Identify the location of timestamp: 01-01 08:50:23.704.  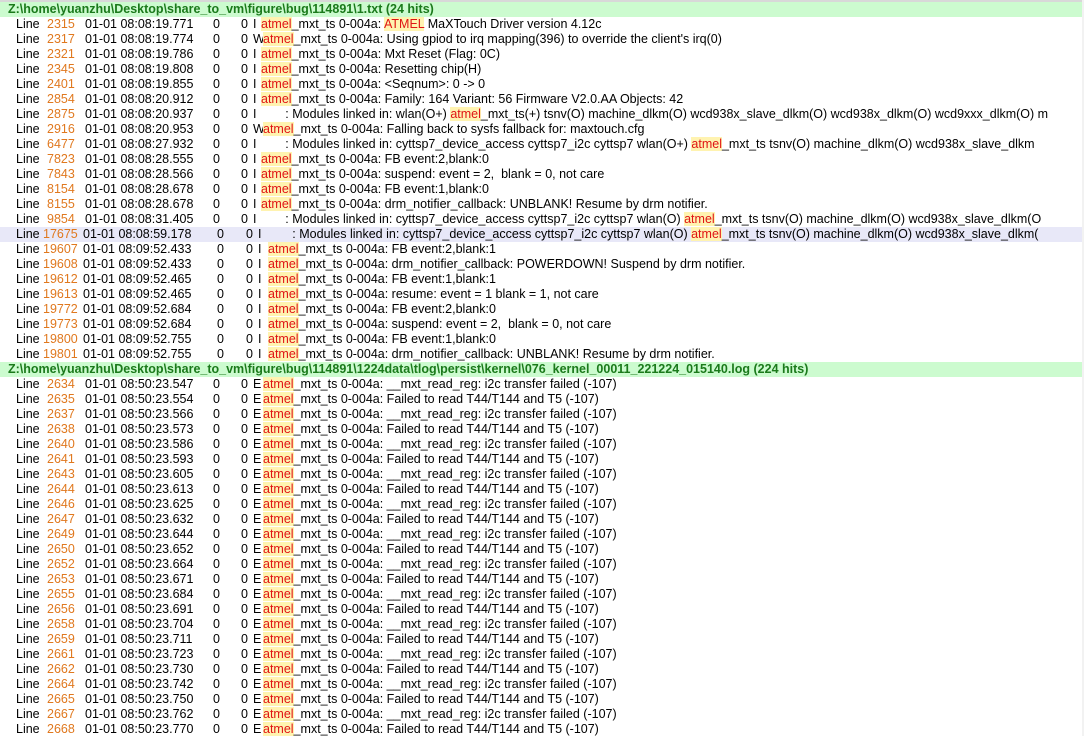
(139, 624).